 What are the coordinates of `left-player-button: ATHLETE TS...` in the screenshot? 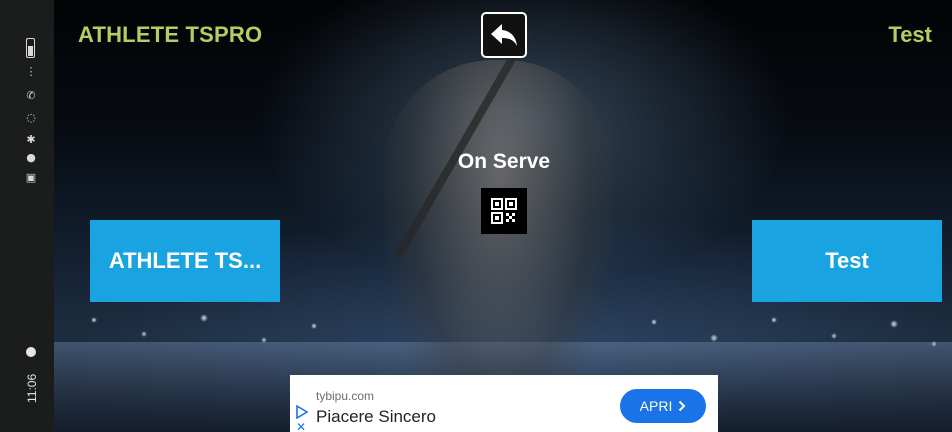 It's located at (185, 261).